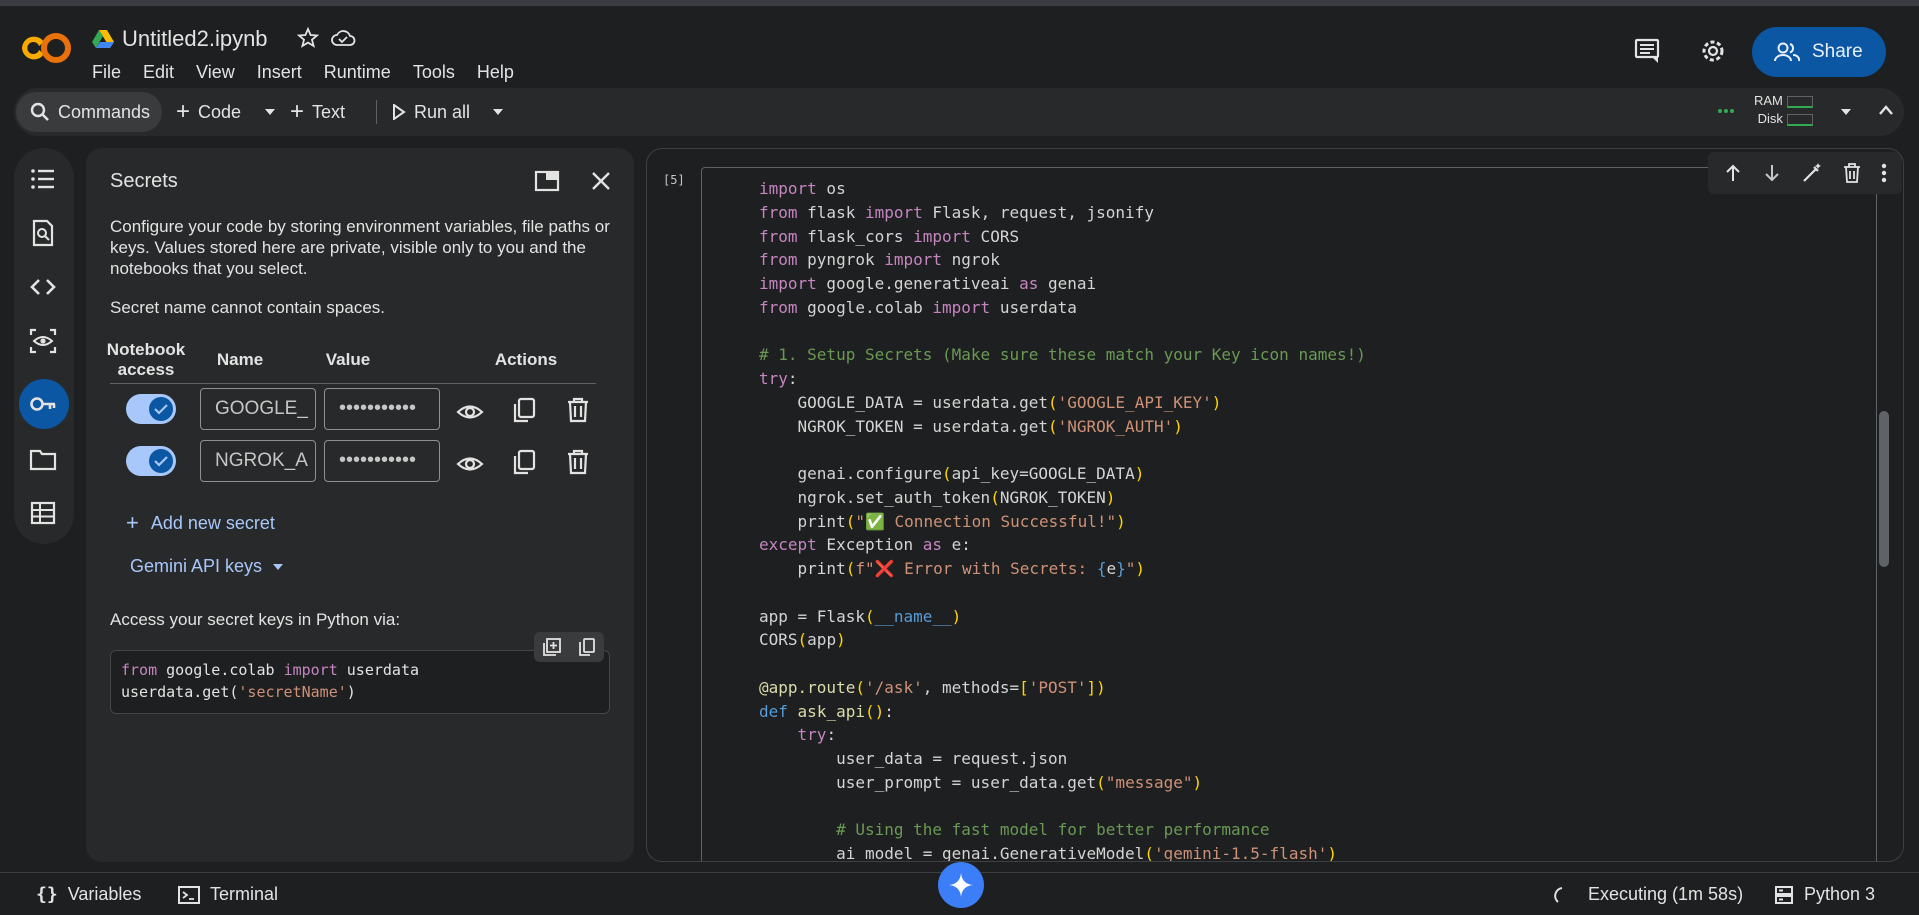 This screenshot has width=1919, height=915. Describe the element at coordinates (258, 409) in the screenshot. I see `secret-name-field: GOOGLE_` at that location.